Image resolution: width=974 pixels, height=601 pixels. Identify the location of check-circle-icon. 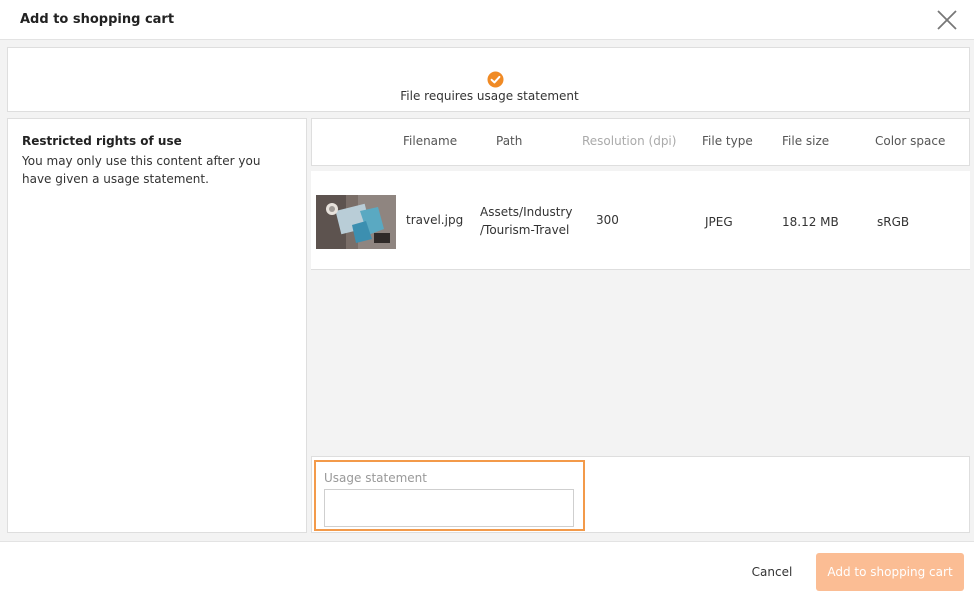
(495, 79).